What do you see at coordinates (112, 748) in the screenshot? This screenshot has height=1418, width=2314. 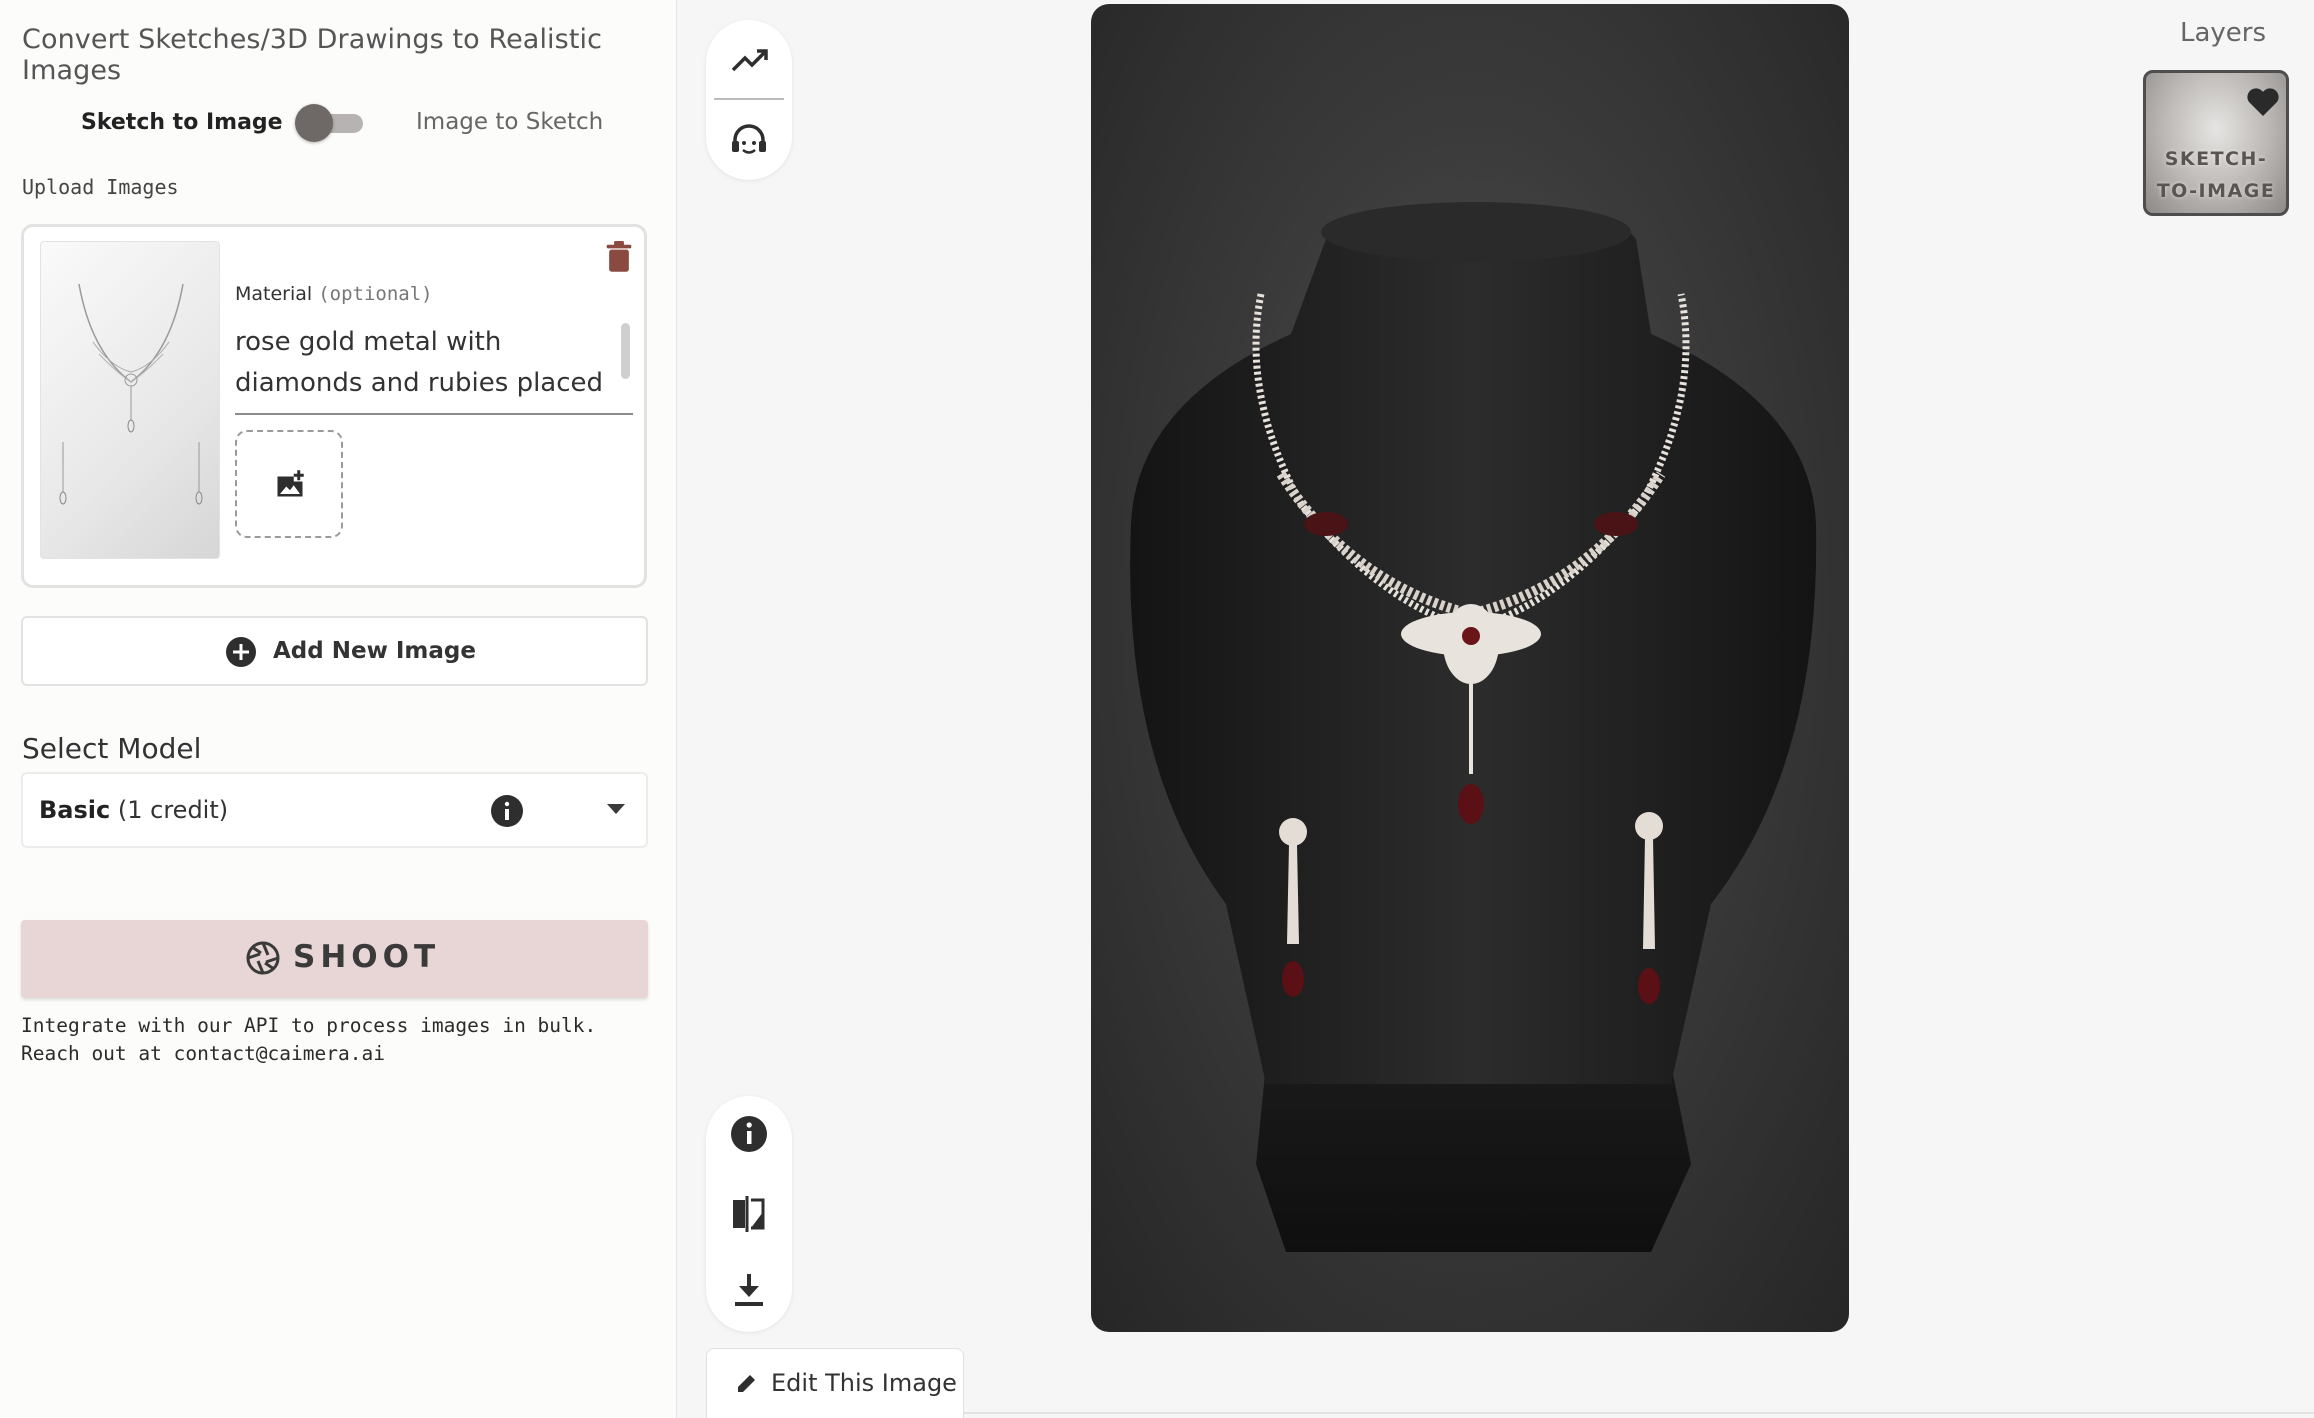 I see `select-model-label: Select Model` at bounding box center [112, 748].